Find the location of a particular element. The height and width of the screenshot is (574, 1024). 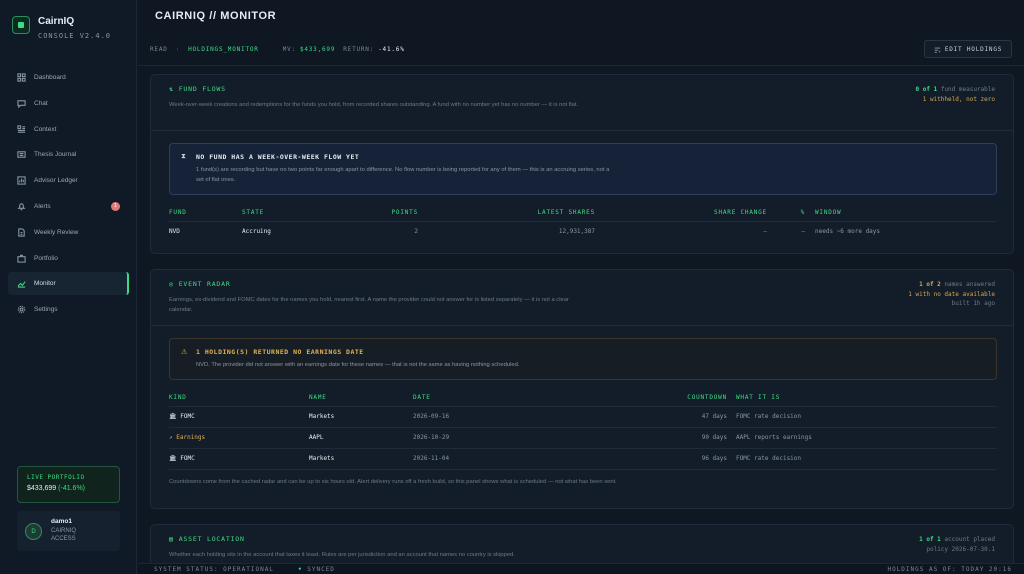

user-card: D damo1 CAIRNIQ ACCESS is located at coordinates (68, 531).